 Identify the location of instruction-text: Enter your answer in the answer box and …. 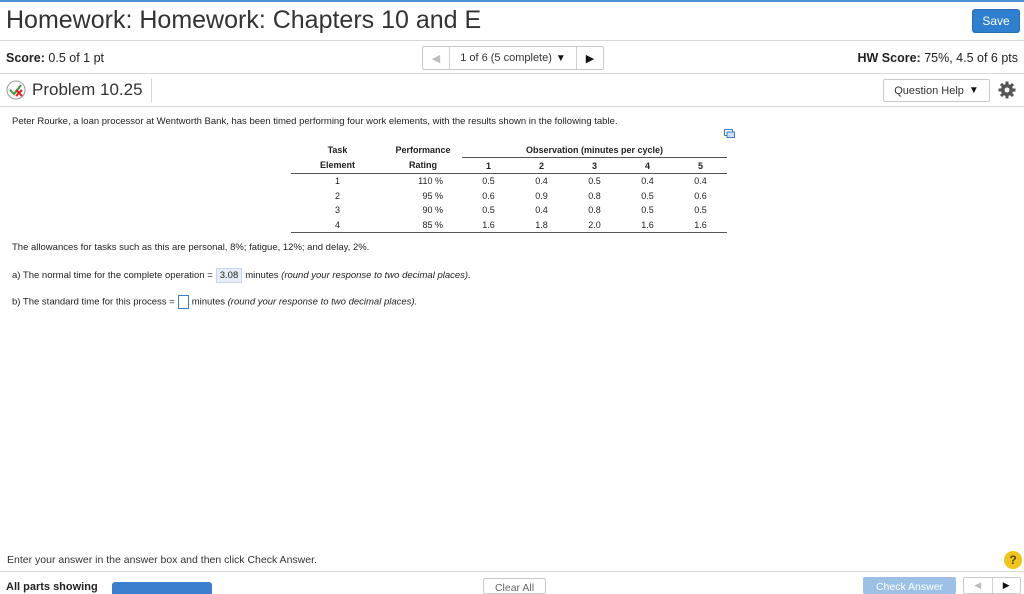
(162, 560).